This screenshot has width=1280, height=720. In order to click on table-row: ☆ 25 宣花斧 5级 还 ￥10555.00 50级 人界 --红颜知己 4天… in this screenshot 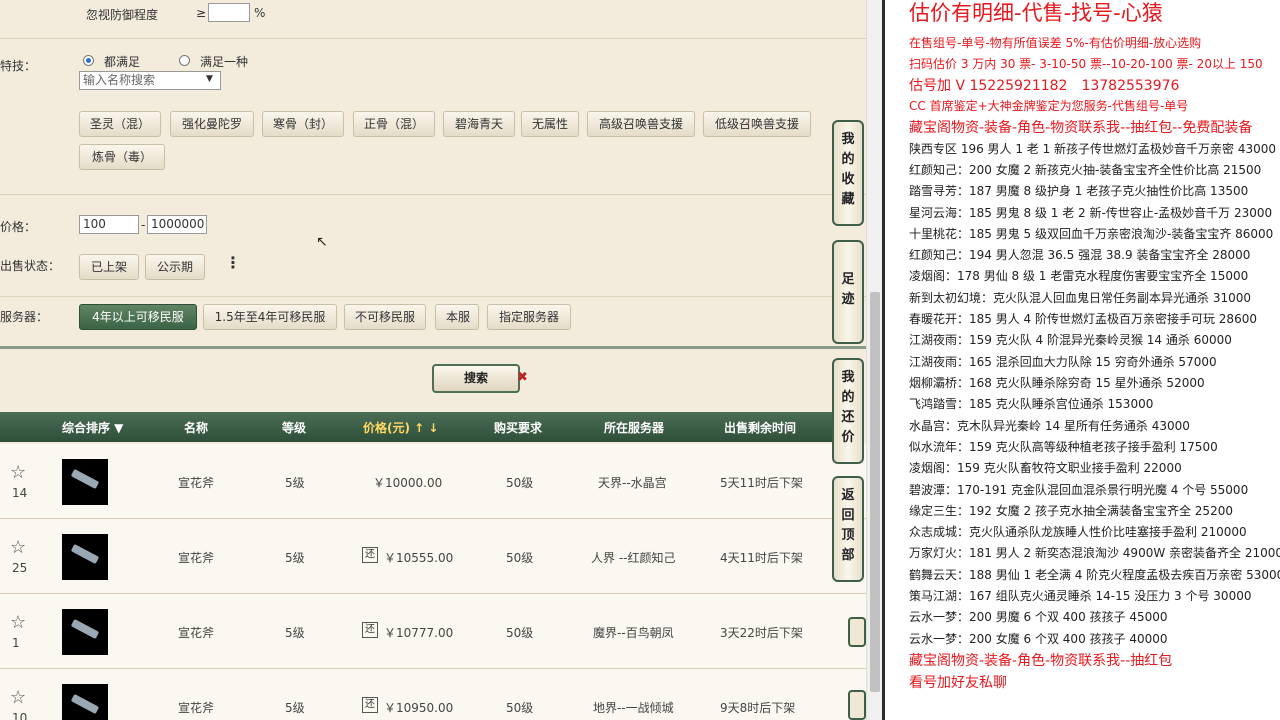, I will do `click(433, 556)`.